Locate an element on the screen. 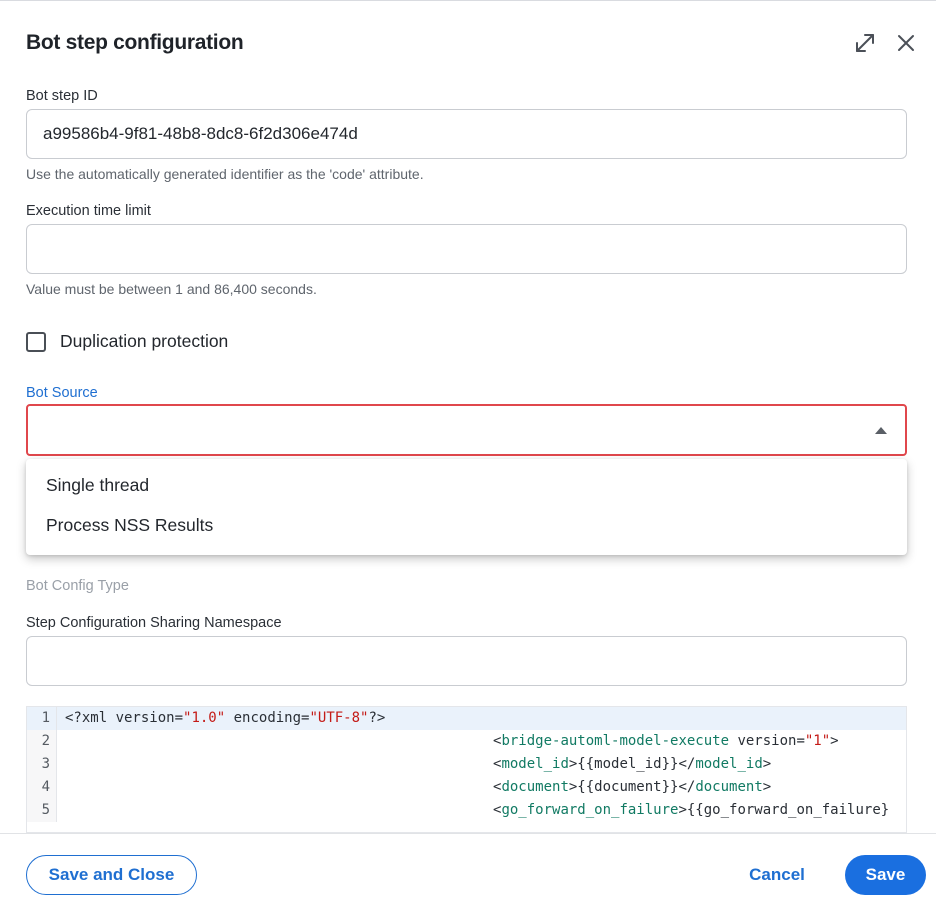 Image resolution: width=936 pixels, height=912 pixels. close-icon is located at coordinates (906, 43).